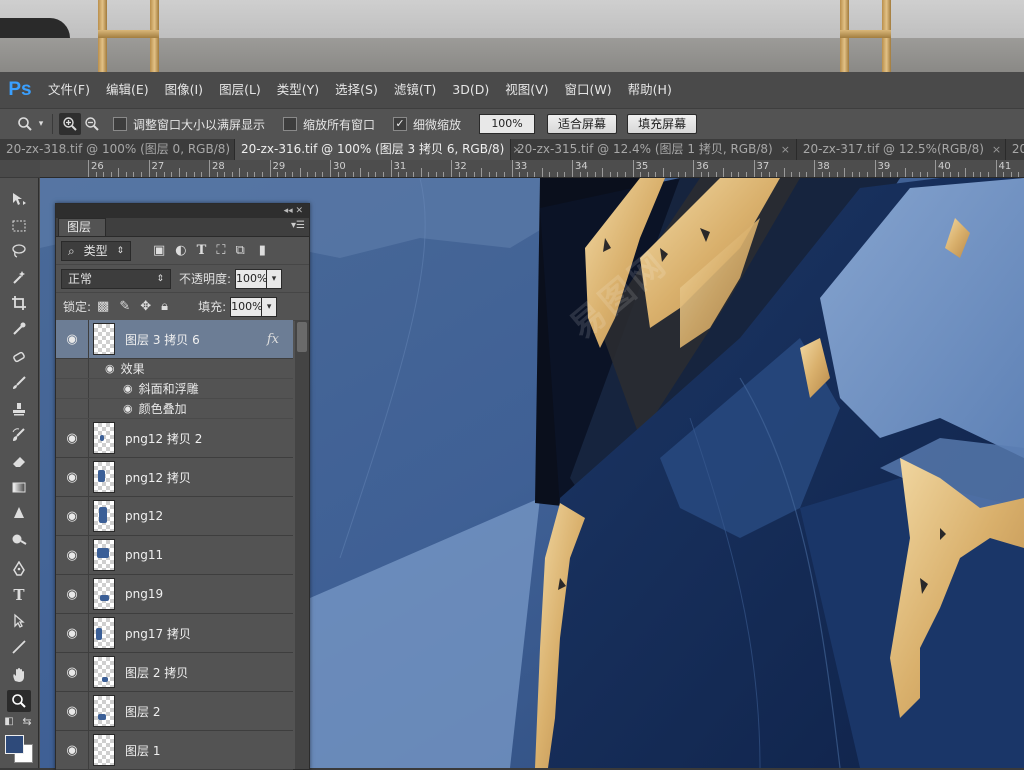 This screenshot has width=1024, height=770. Describe the element at coordinates (356, 90) in the screenshot. I see `menu-select: 选择(S)` at that location.